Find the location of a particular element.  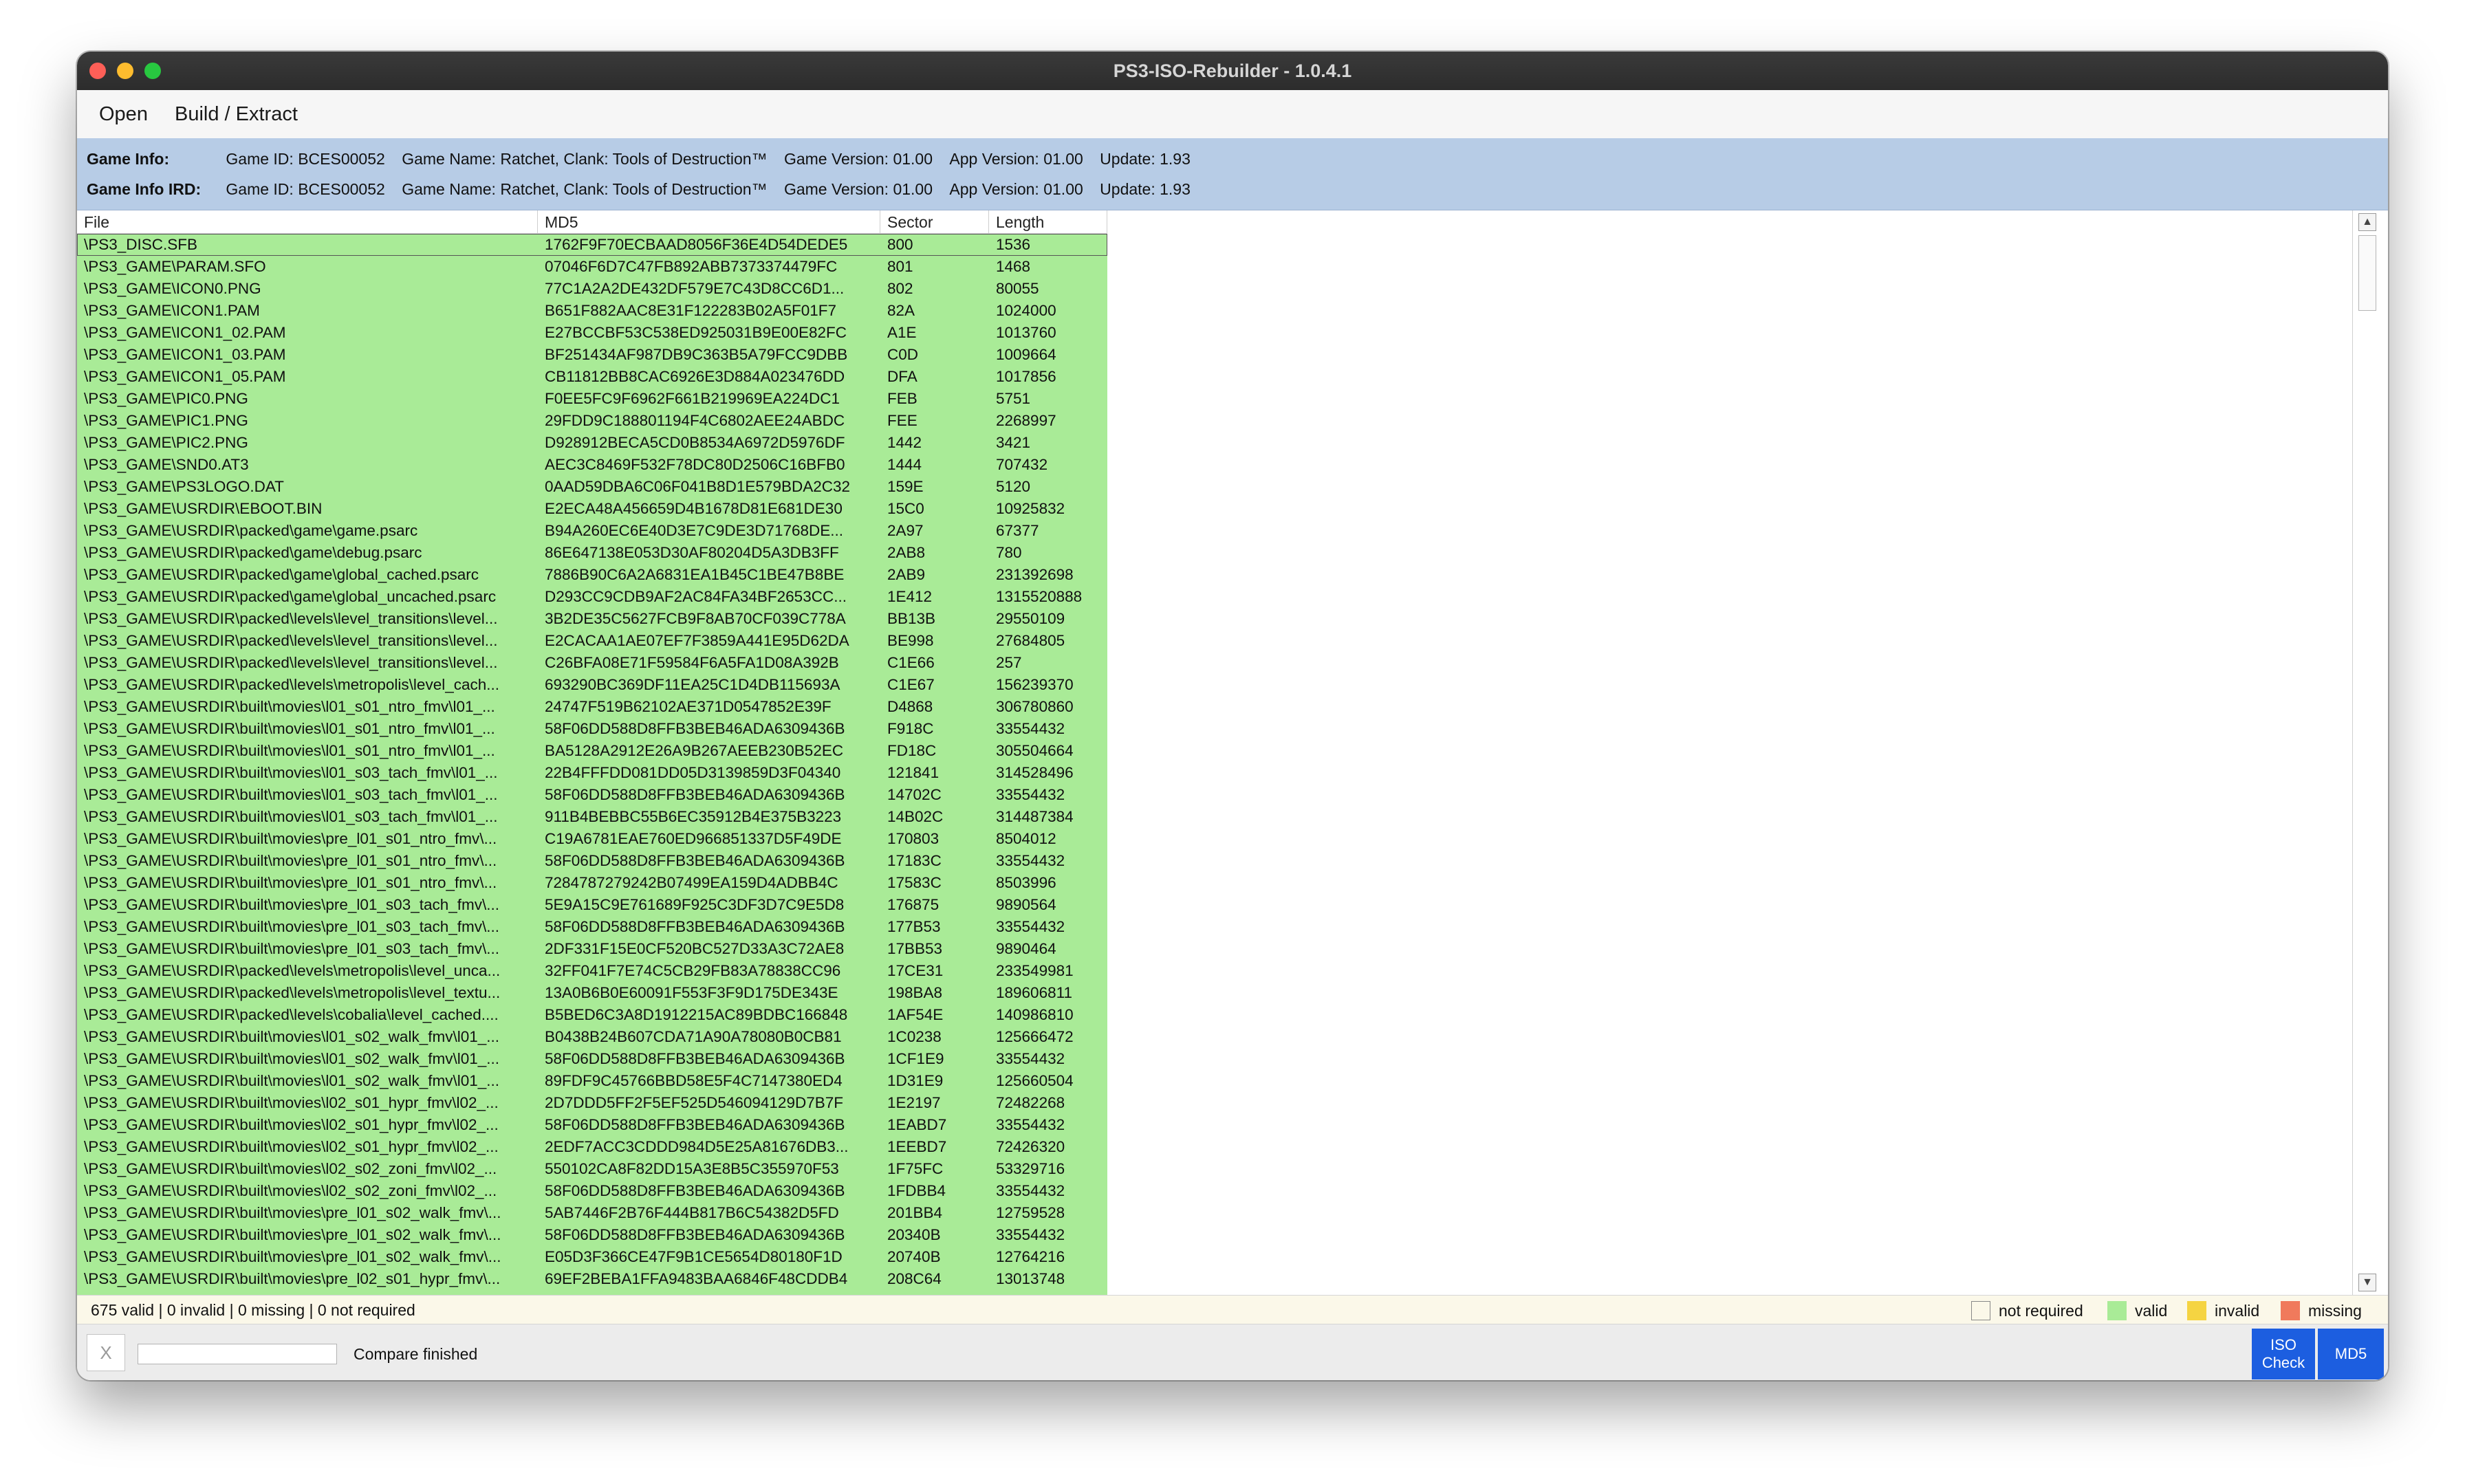

ird-game-version: Game Version: 01.00 is located at coordinates (858, 189).